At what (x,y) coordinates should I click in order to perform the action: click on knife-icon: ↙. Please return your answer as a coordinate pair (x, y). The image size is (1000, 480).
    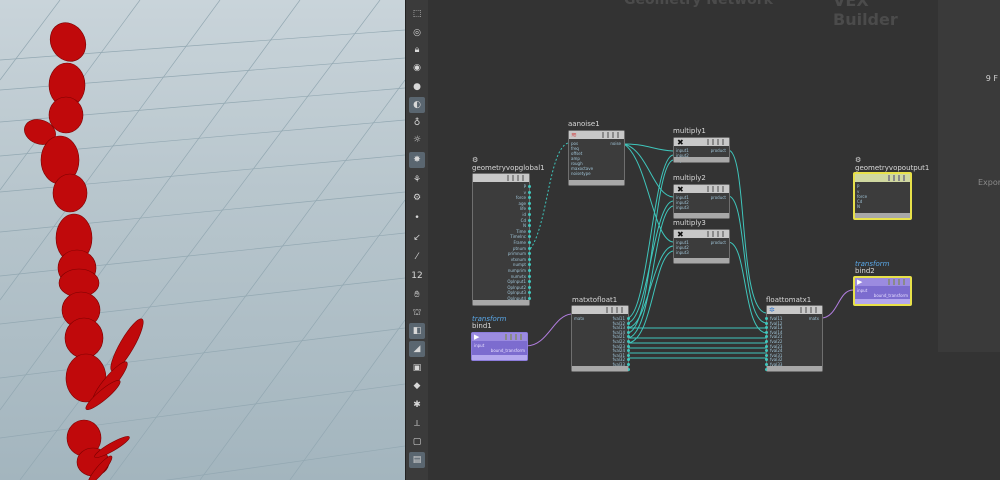
    Looking at the image, I should click on (417, 238).